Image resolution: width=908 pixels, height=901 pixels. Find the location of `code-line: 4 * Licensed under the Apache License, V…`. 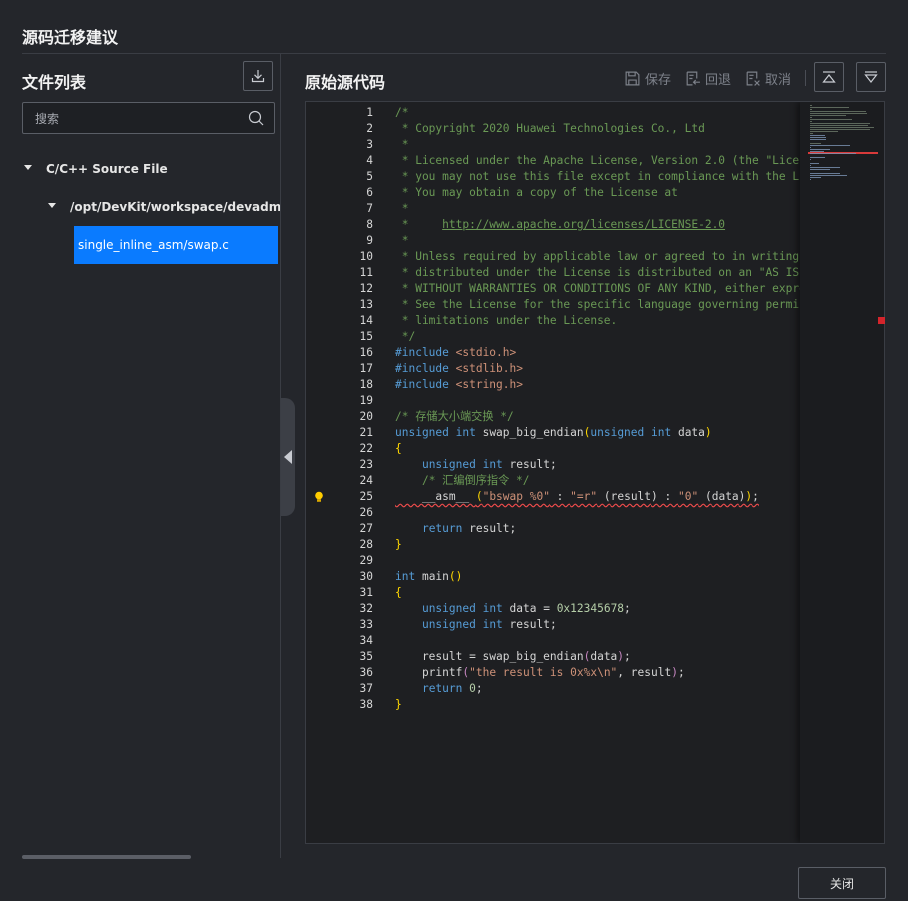

code-line: 4 * Licensed under the Apache License, V… is located at coordinates (553, 161).